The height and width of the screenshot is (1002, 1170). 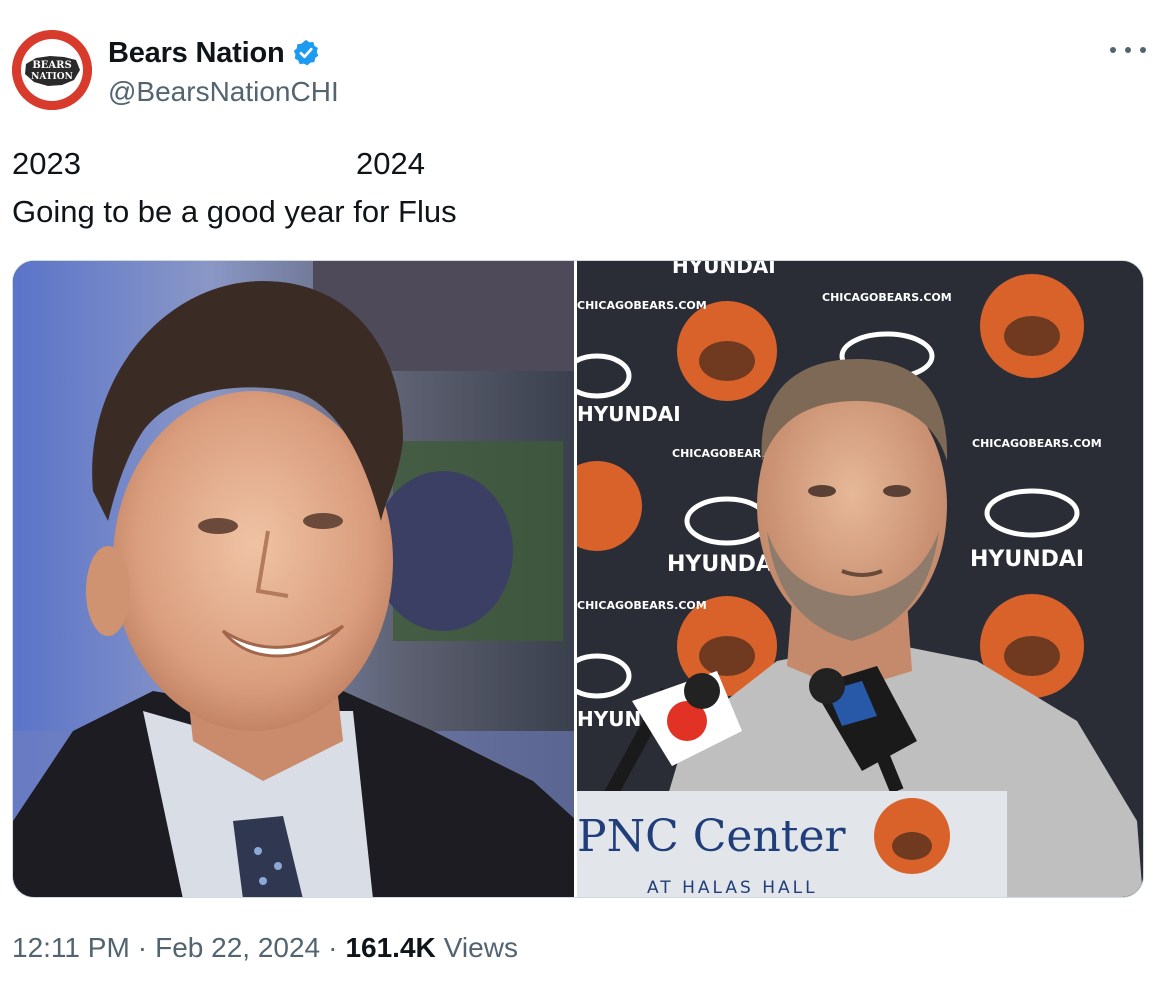 I want to click on post-date: Feb 22, 2024, so click(x=237, y=948).